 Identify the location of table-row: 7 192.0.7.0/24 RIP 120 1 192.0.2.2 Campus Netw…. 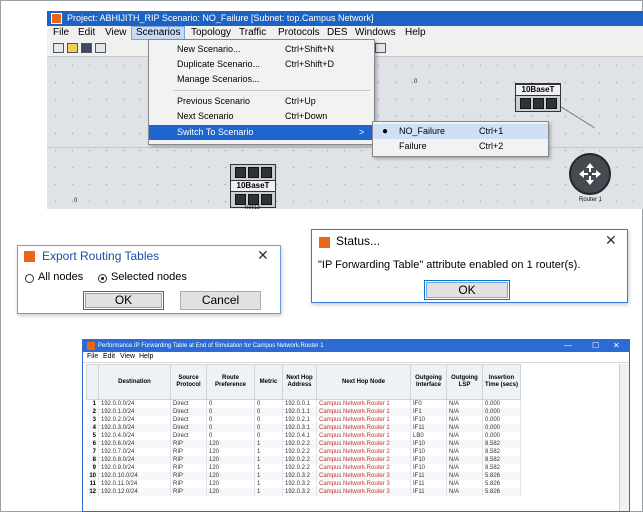
(303, 452).